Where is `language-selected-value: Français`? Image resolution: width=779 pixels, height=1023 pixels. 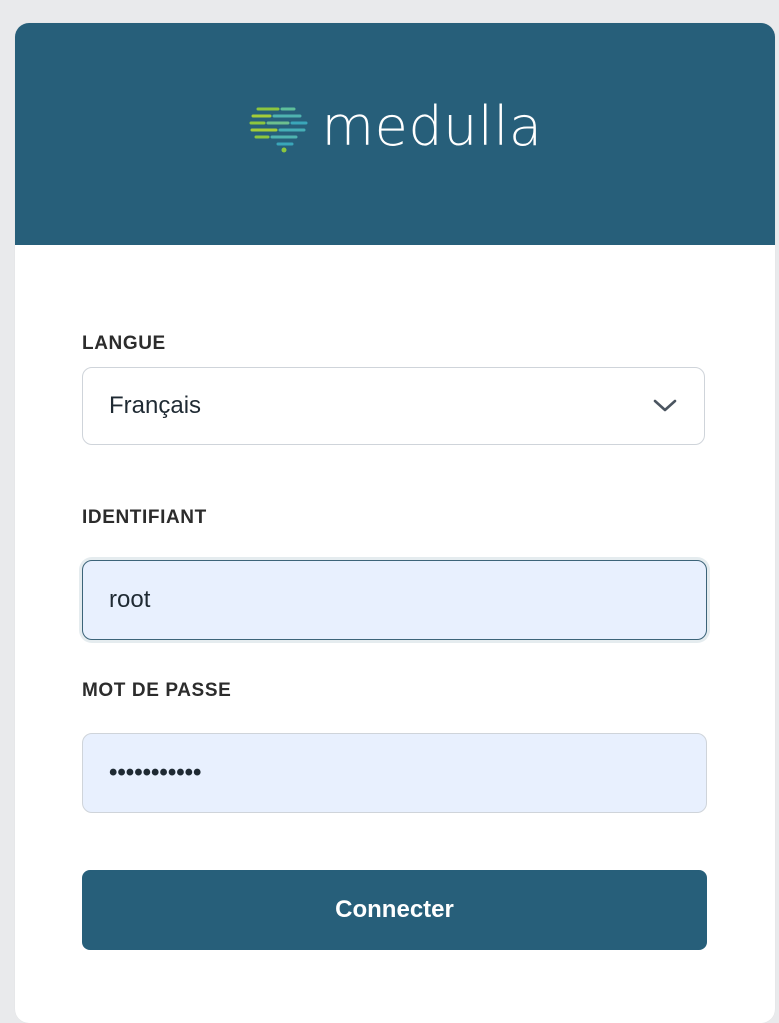 language-selected-value: Français is located at coordinates (155, 405).